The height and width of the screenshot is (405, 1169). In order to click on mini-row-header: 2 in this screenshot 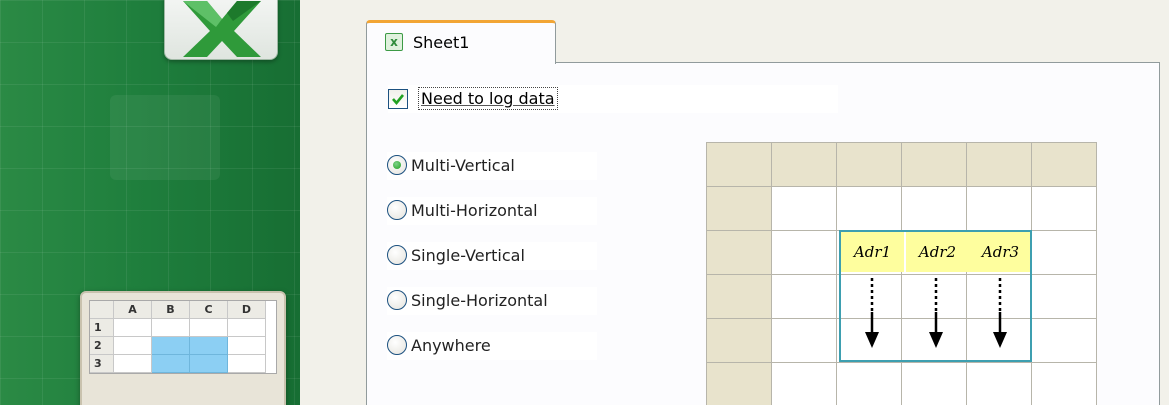, I will do `click(102, 346)`.